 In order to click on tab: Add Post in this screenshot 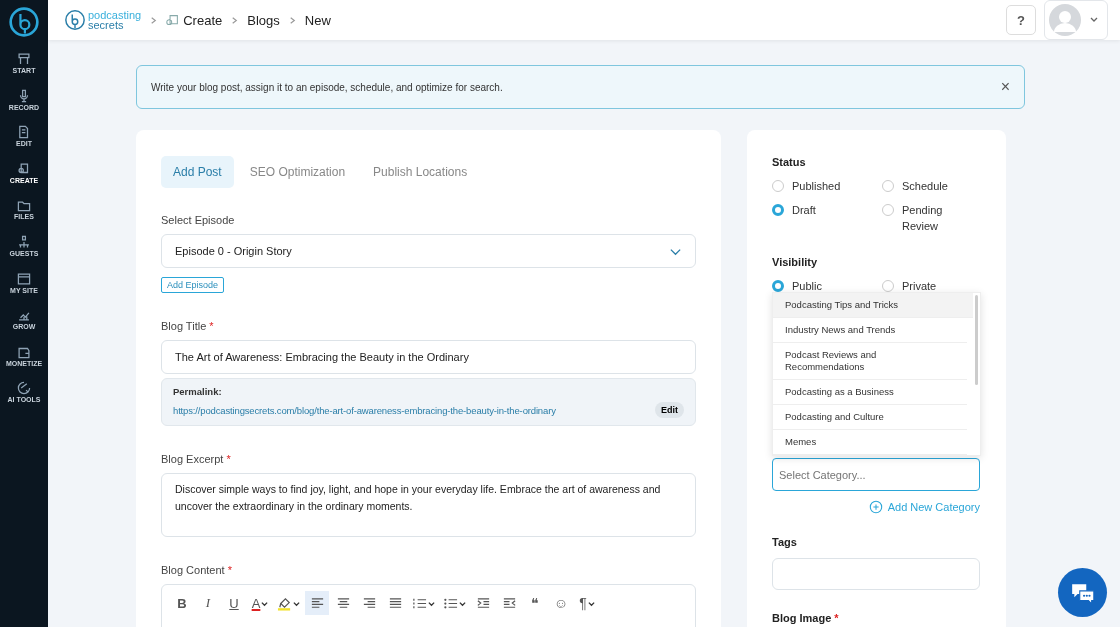, I will do `click(197, 172)`.